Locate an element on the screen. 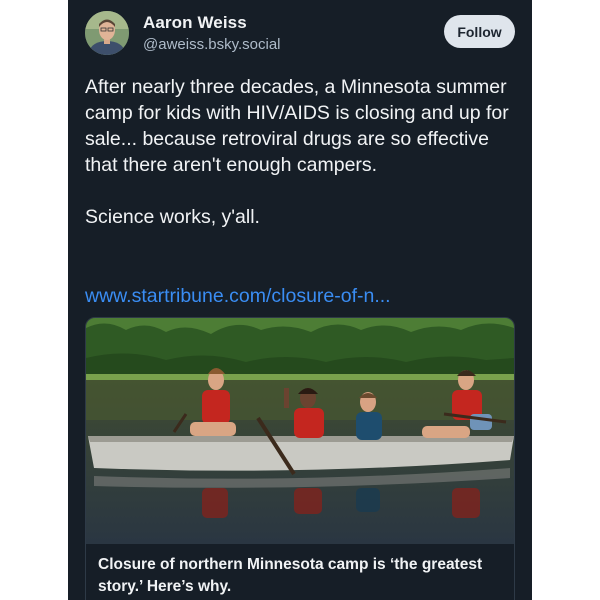 The width and height of the screenshot is (600, 600). follow-button: Follow is located at coordinates (479, 31).